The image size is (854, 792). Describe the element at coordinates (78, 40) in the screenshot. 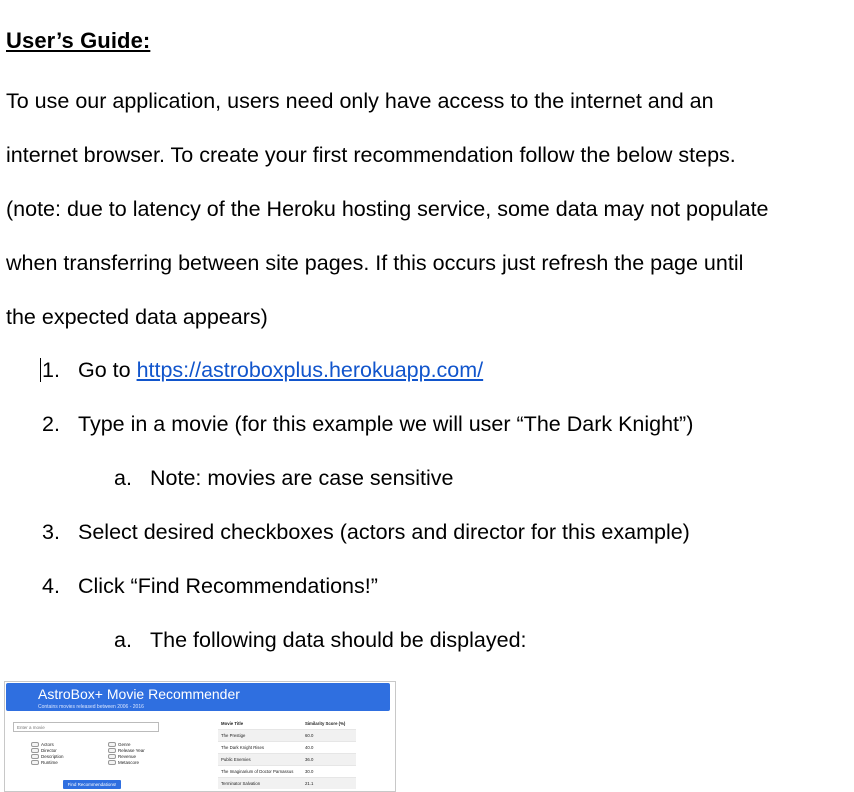

I see `page-heading: User’s Guide:` at that location.